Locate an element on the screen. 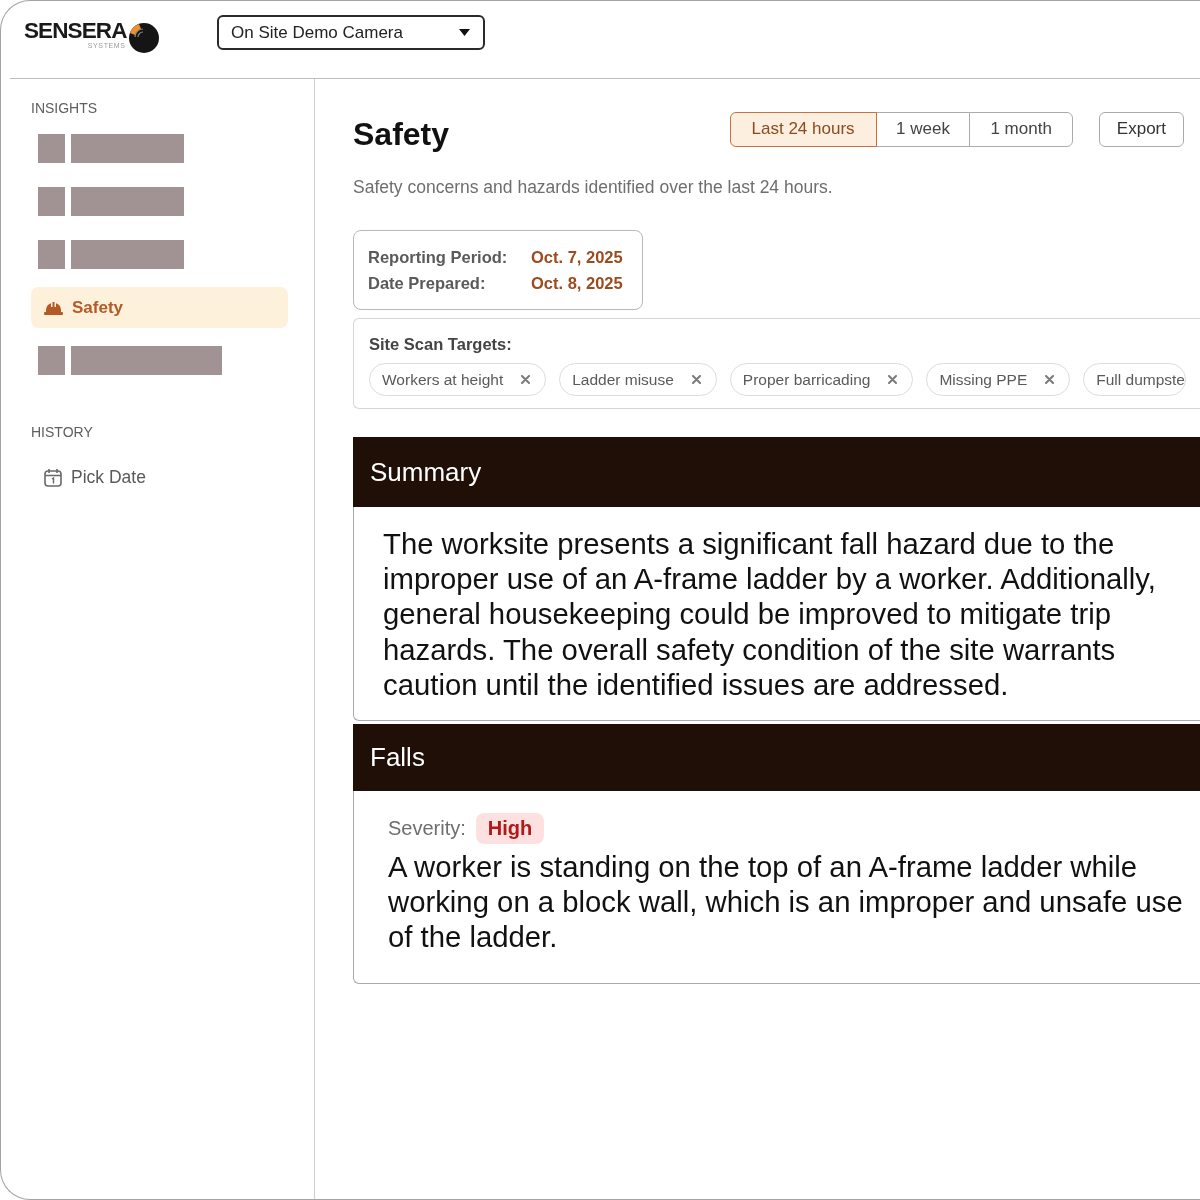  page-subtitle: Safety concerns and hazards identified over the last 24 hours. is located at coordinates (593, 187).